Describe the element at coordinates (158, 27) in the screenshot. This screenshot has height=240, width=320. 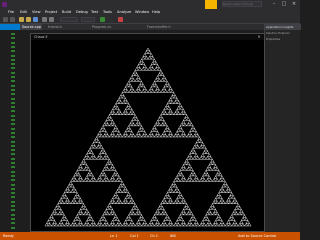
I see `tab-framebuffer-h: Framebuffer.h` at that location.